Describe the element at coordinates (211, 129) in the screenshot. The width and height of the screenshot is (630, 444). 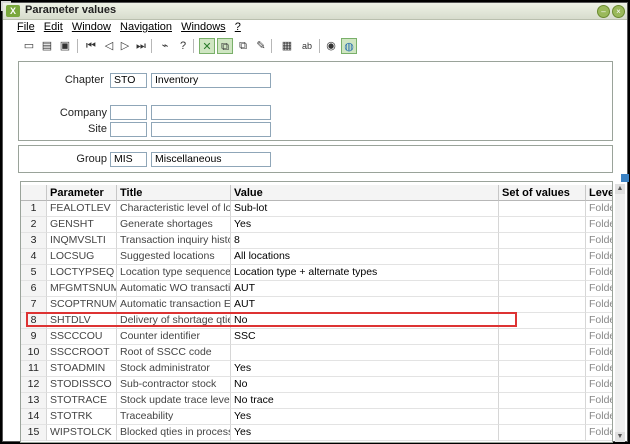
I see `site-desc-field` at that location.